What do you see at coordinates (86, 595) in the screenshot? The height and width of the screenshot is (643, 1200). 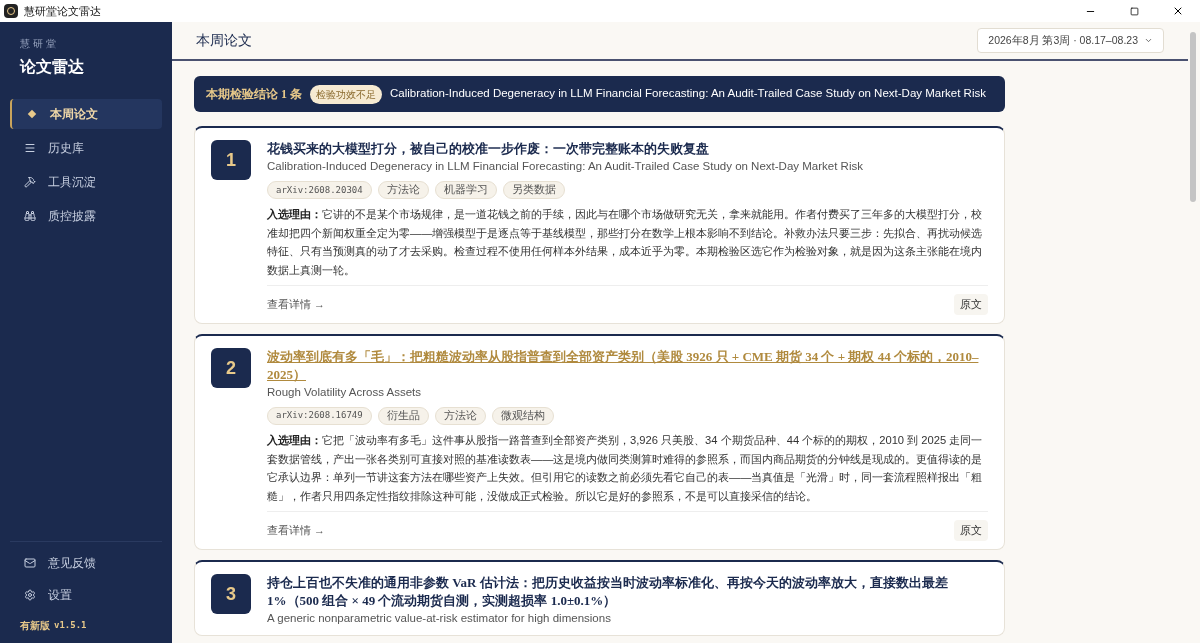 I see `nav-item: 设置` at bounding box center [86, 595].